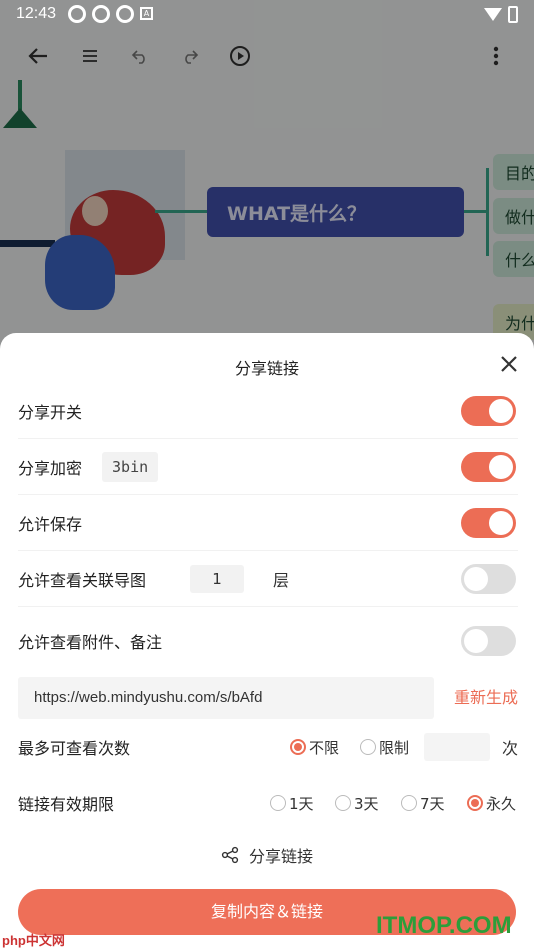 The image size is (534, 950). What do you see at coordinates (267, 14) in the screenshot?
I see `status-bar: 12:43 A` at bounding box center [267, 14].